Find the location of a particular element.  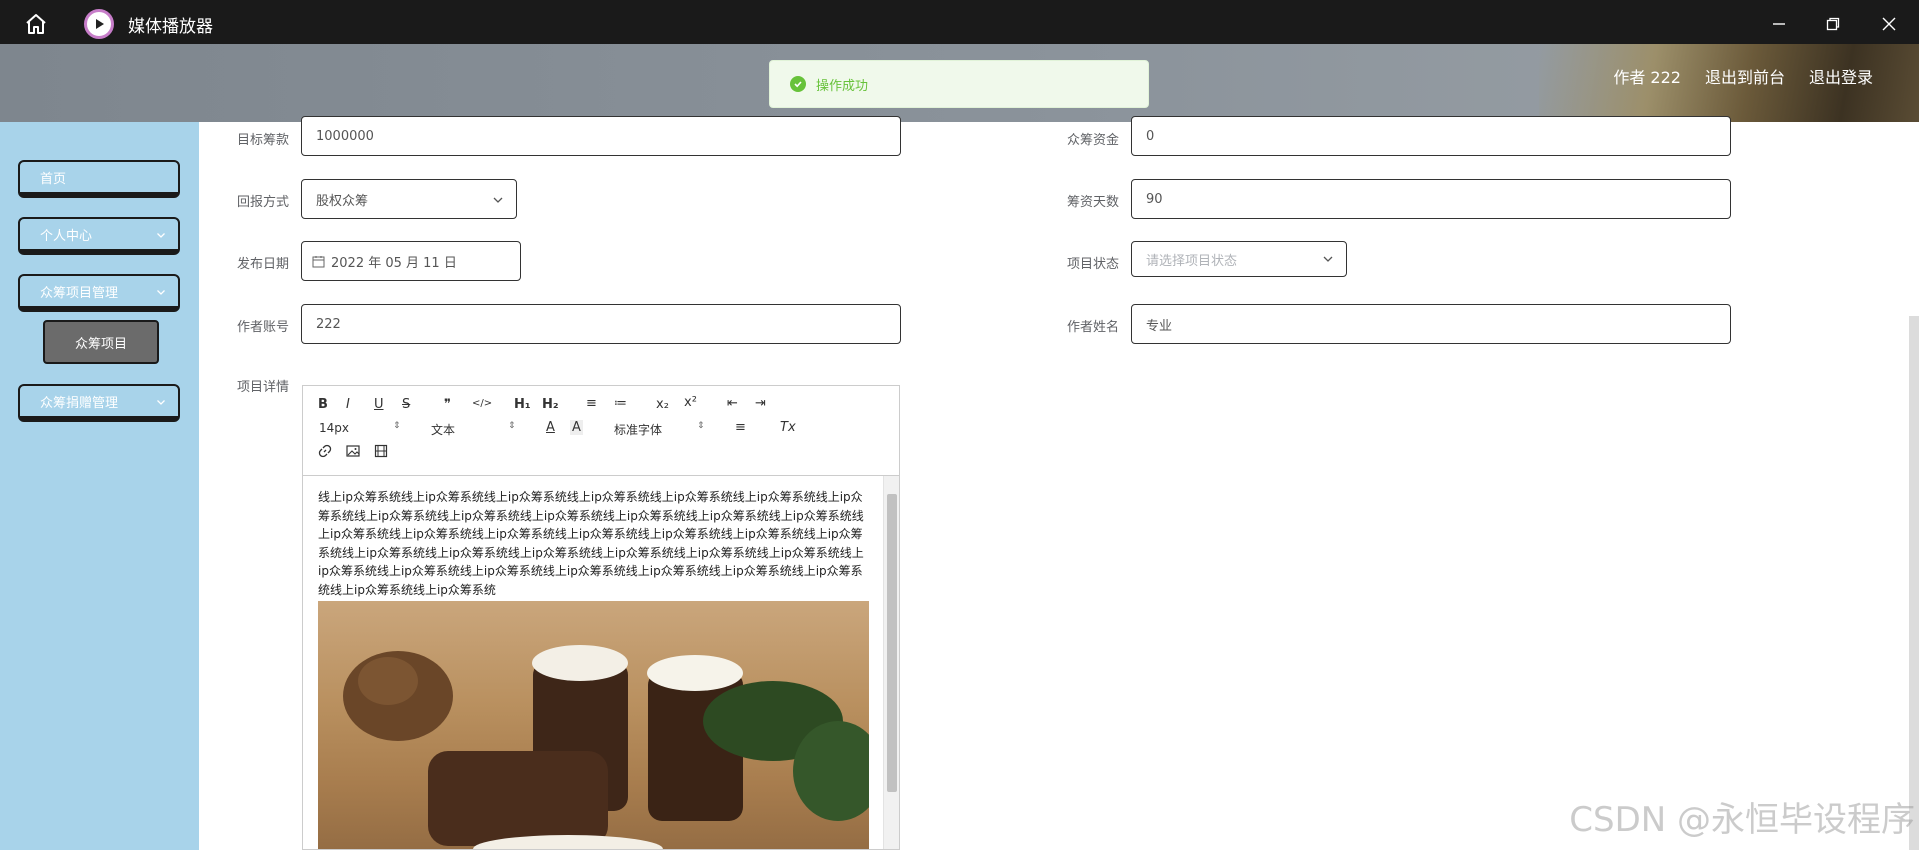

funding-days-value: 90 is located at coordinates (1154, 199).